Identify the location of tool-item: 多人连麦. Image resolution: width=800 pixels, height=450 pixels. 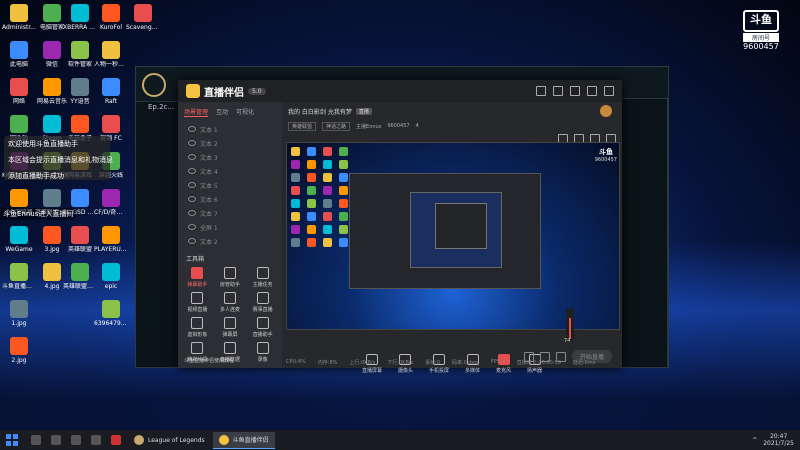
(230, 302).